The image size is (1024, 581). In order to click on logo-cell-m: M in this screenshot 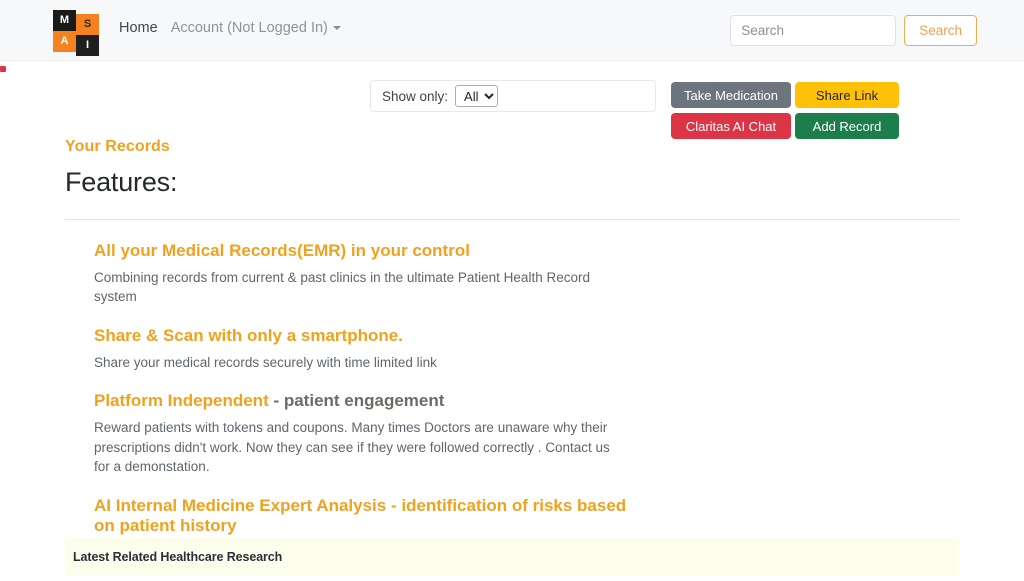, I will do `click(64, 20)`.